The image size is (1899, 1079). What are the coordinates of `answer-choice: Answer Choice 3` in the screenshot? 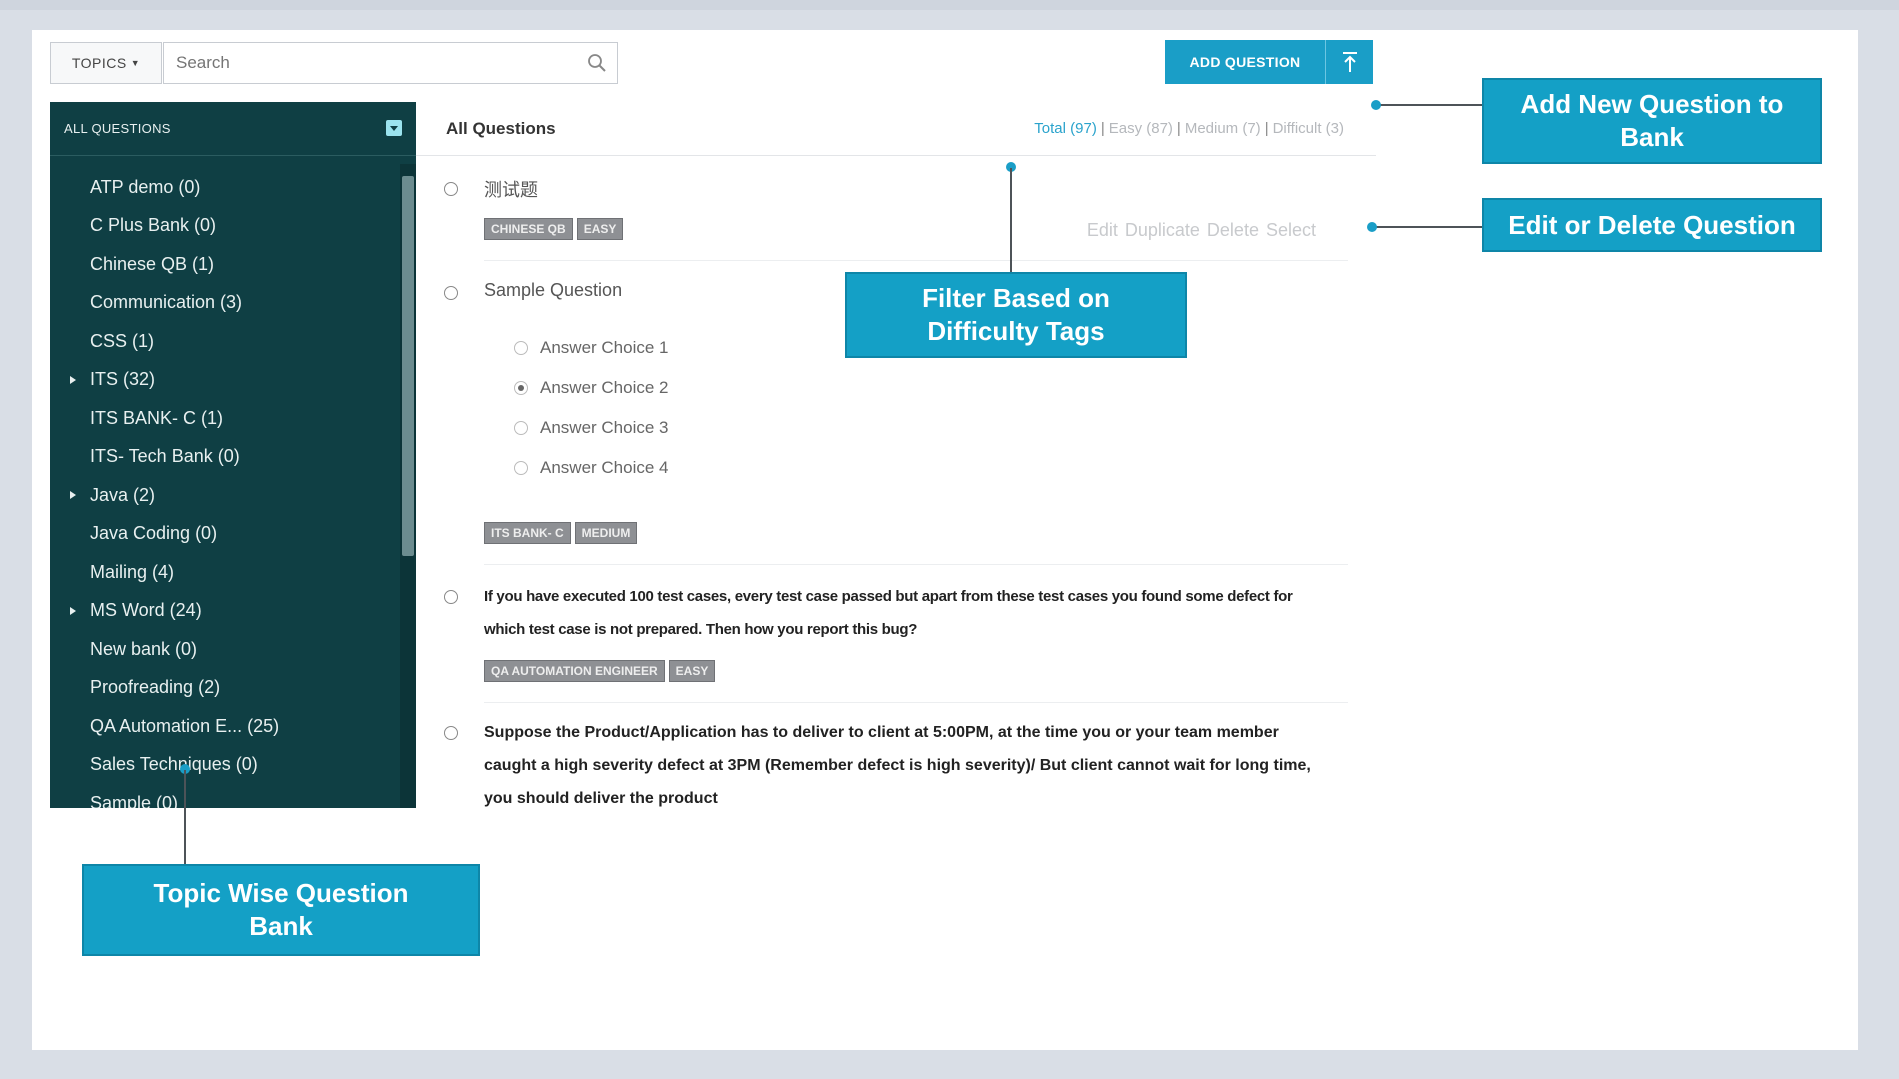 It's located at (591, 428).